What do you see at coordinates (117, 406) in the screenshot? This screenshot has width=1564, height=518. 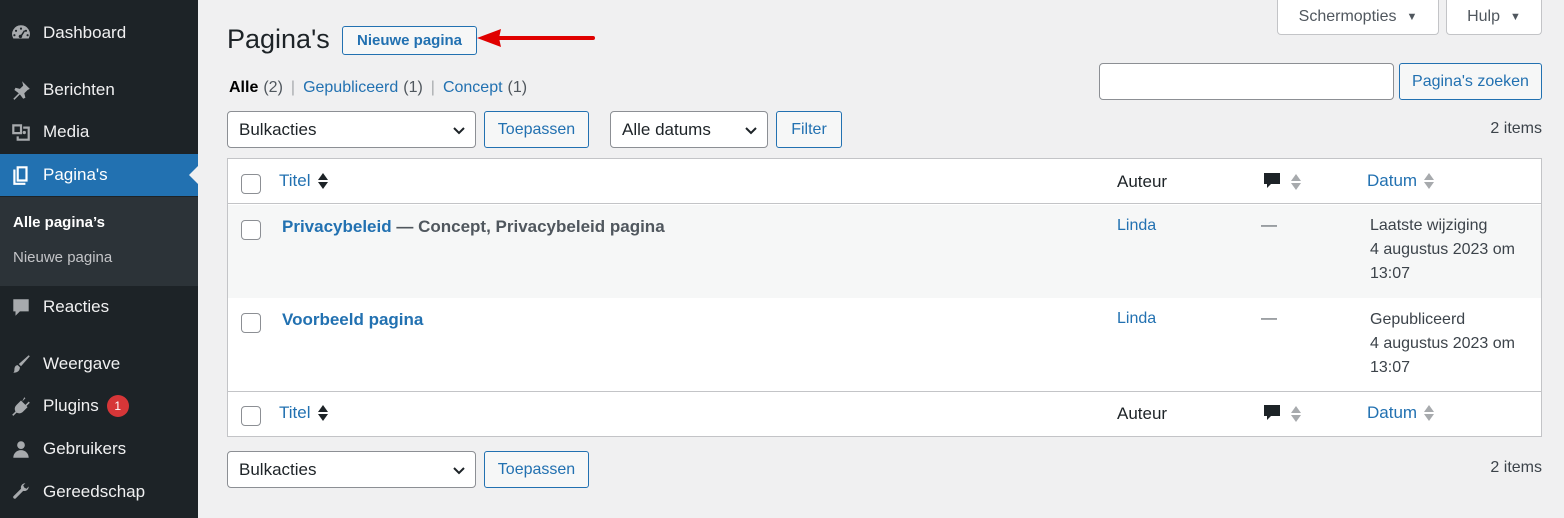 I see `update-count-badge: 1` at bounding box center [117, 406].